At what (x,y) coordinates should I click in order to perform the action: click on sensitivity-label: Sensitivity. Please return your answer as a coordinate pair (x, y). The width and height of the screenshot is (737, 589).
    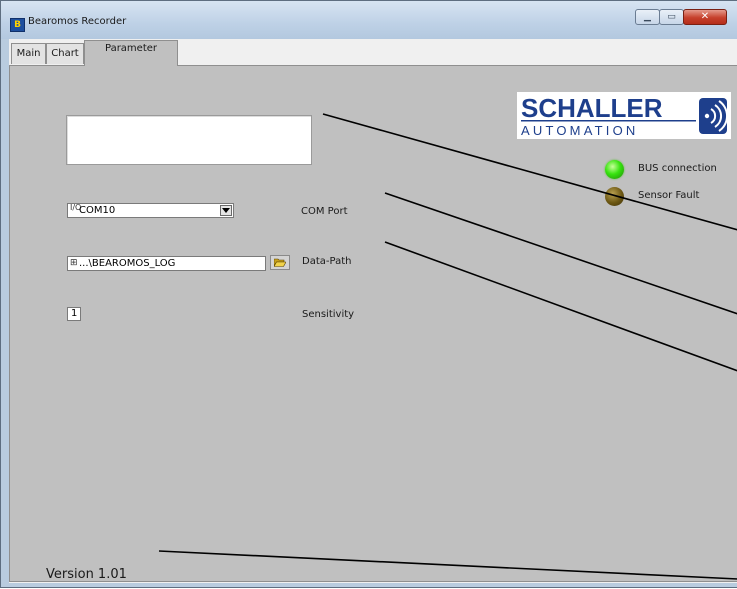
    Looking at the image, I should click on (328, 314).